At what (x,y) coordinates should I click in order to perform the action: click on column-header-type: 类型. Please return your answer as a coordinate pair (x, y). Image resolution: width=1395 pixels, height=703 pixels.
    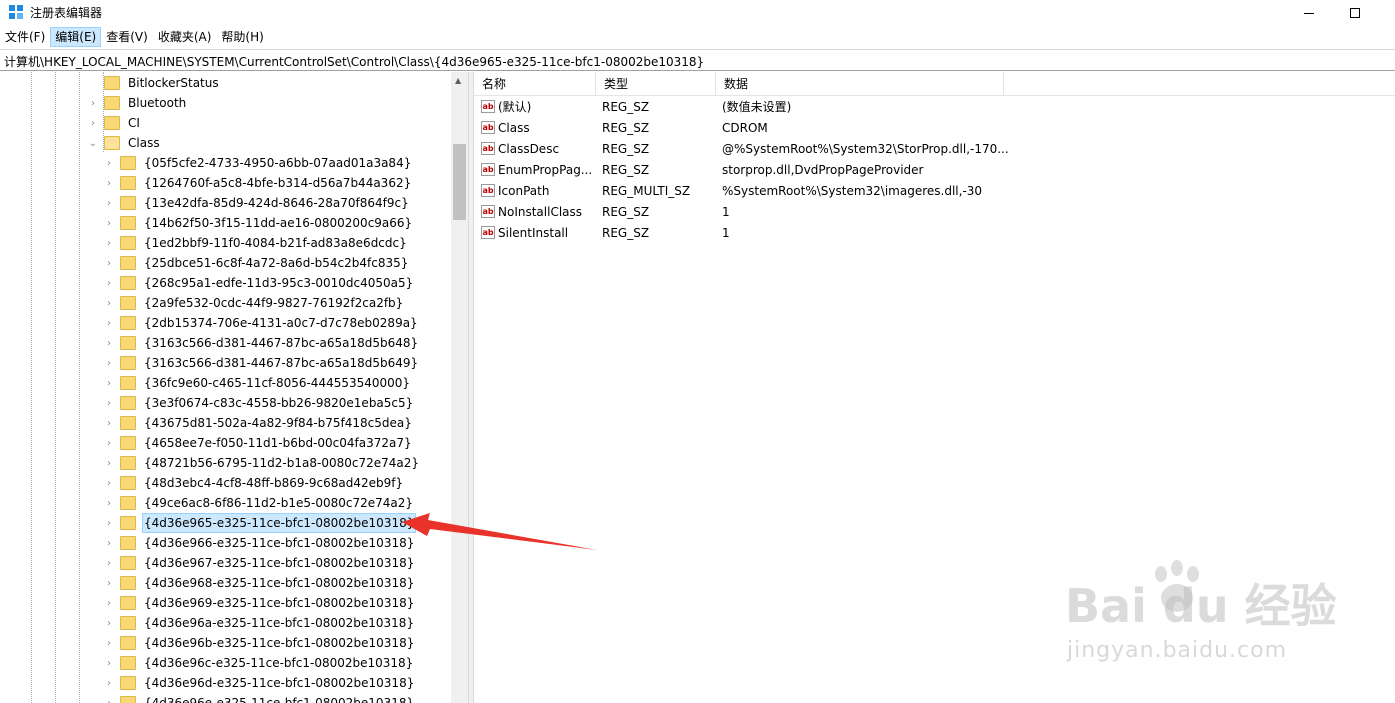
    Looking at the image, I should click on (656, 84).